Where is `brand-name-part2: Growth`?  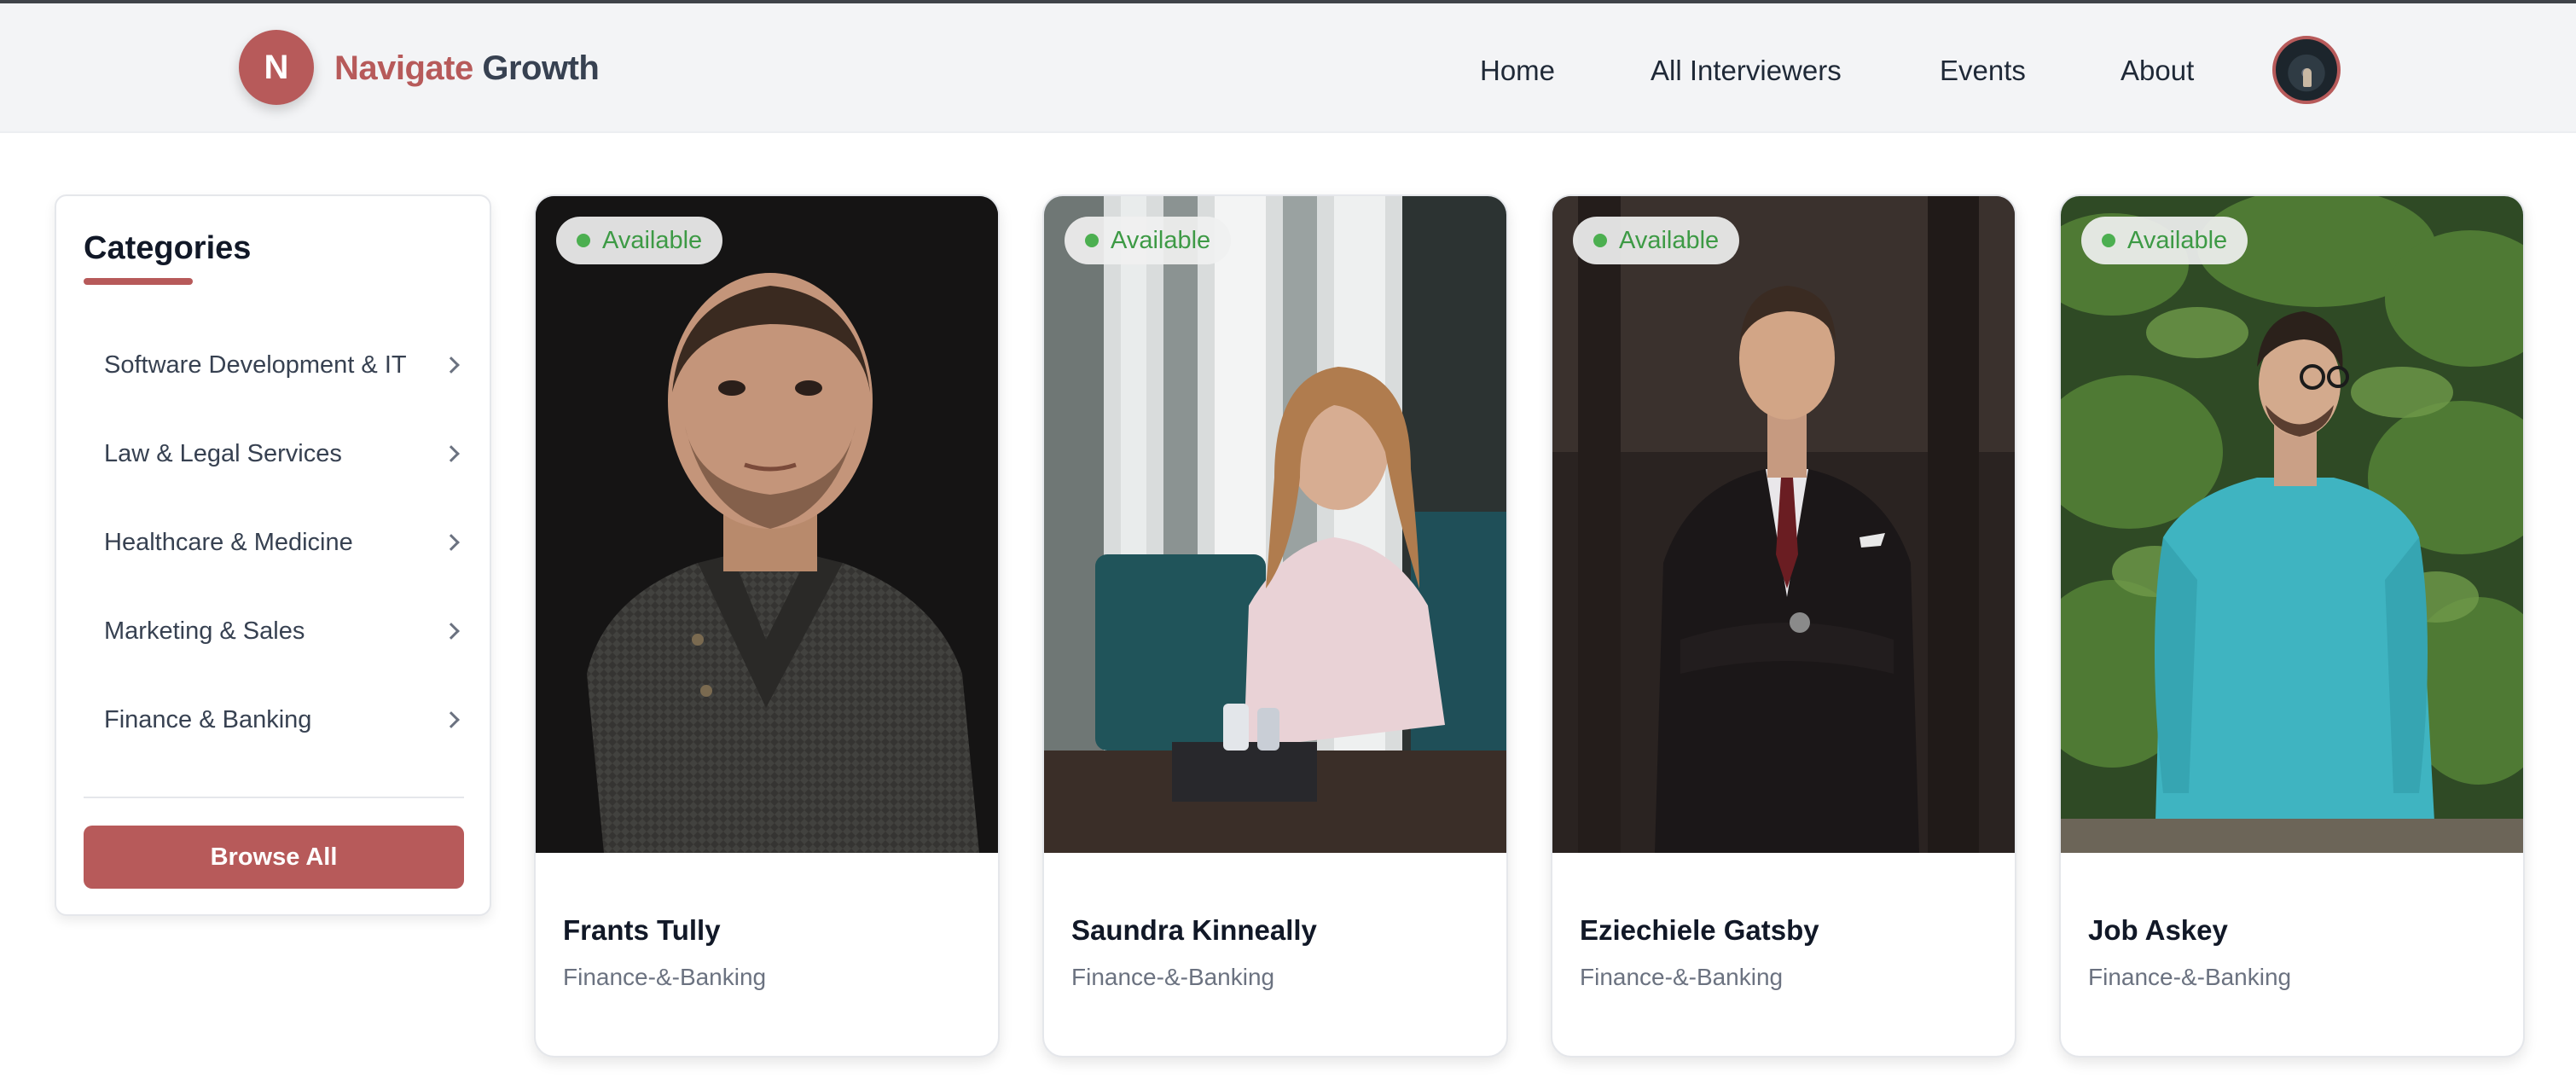 brand-name-part2: Growth is located at coordinates (541, 68).